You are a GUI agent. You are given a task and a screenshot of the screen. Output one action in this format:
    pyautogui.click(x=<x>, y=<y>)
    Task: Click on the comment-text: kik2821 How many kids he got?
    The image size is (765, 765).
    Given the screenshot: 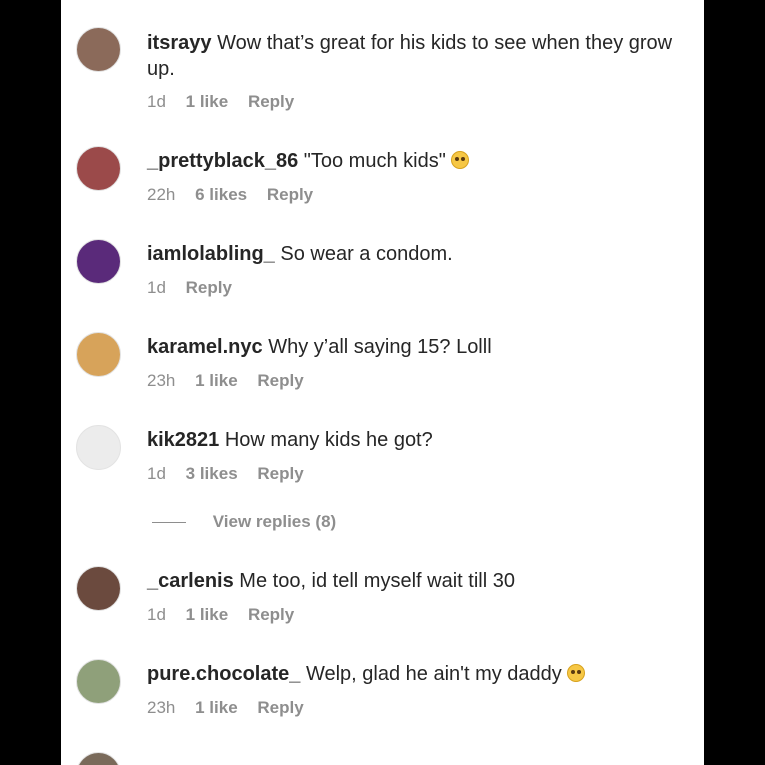 What is the action you would take?
    pyautogui.click(x=417, y=440)
    